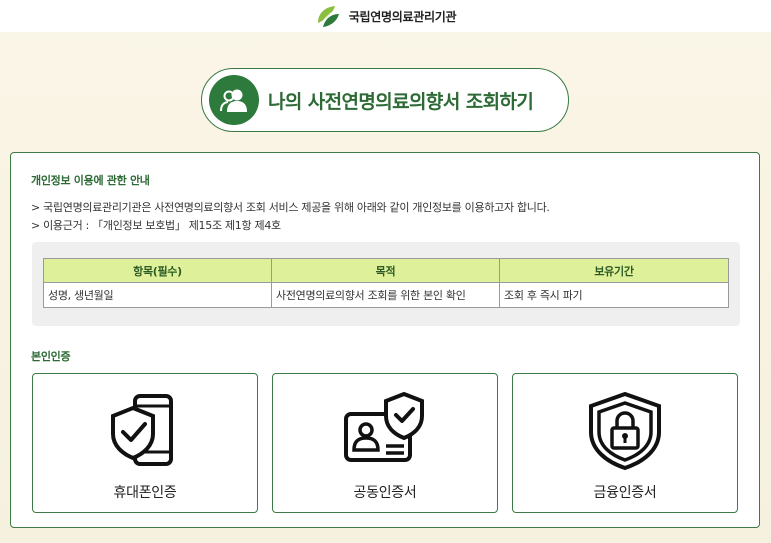 This screenshot has height=543, width=771. What do you see at coordinates (402, 16) in the screenshot?
I see `org-name: 국립연명의료관리기관` at bounding box center [402, 16].